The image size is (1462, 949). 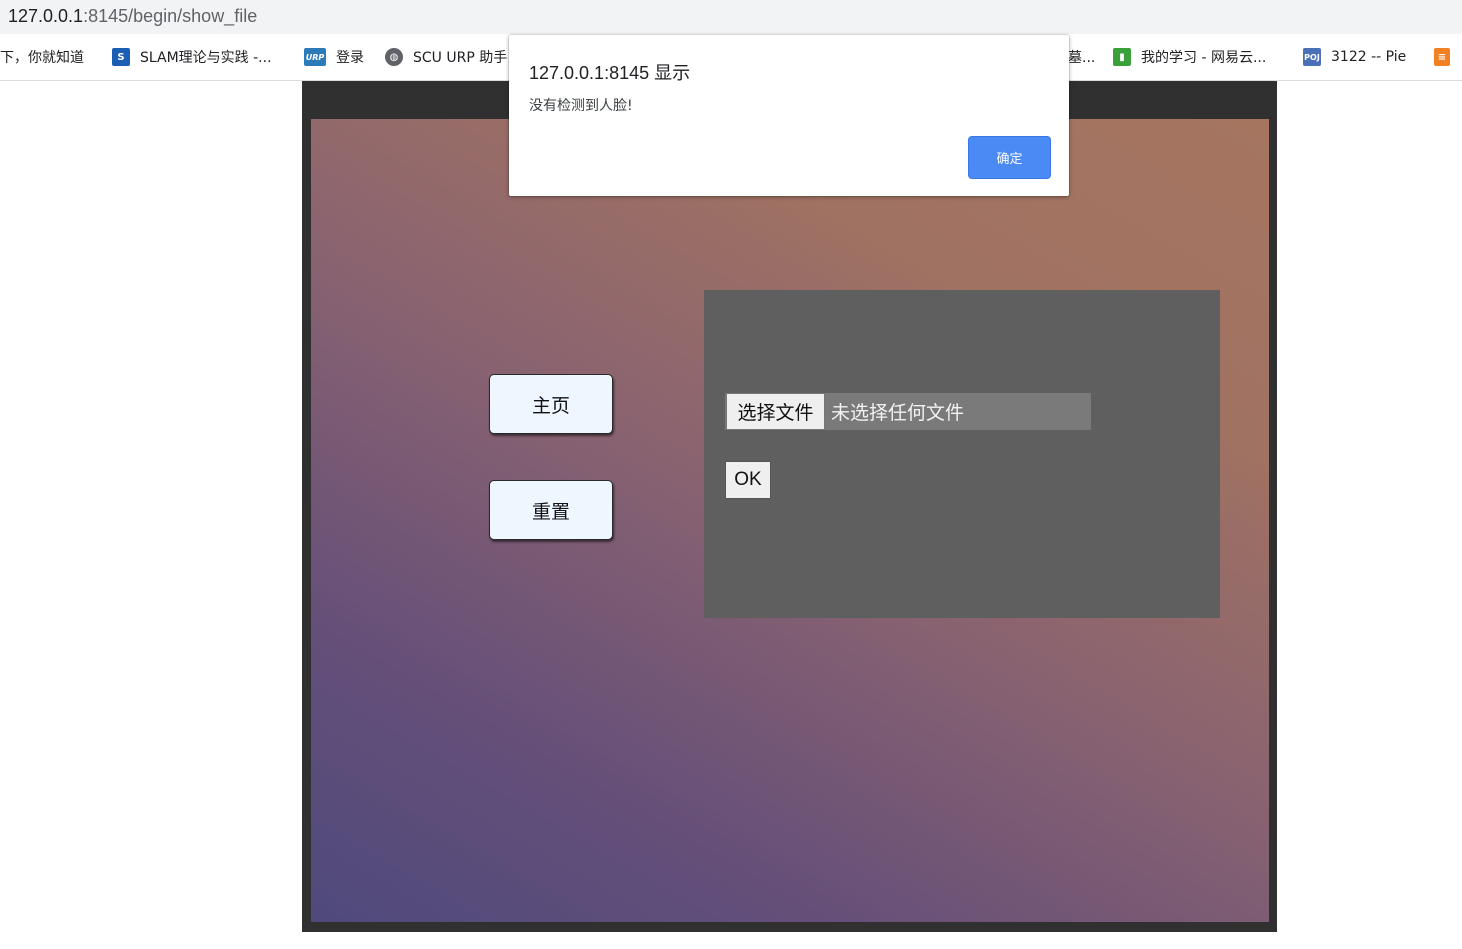 I want to click on bookmark-item: POJ 3122 -- Pie, so click(x=1354, y=57).